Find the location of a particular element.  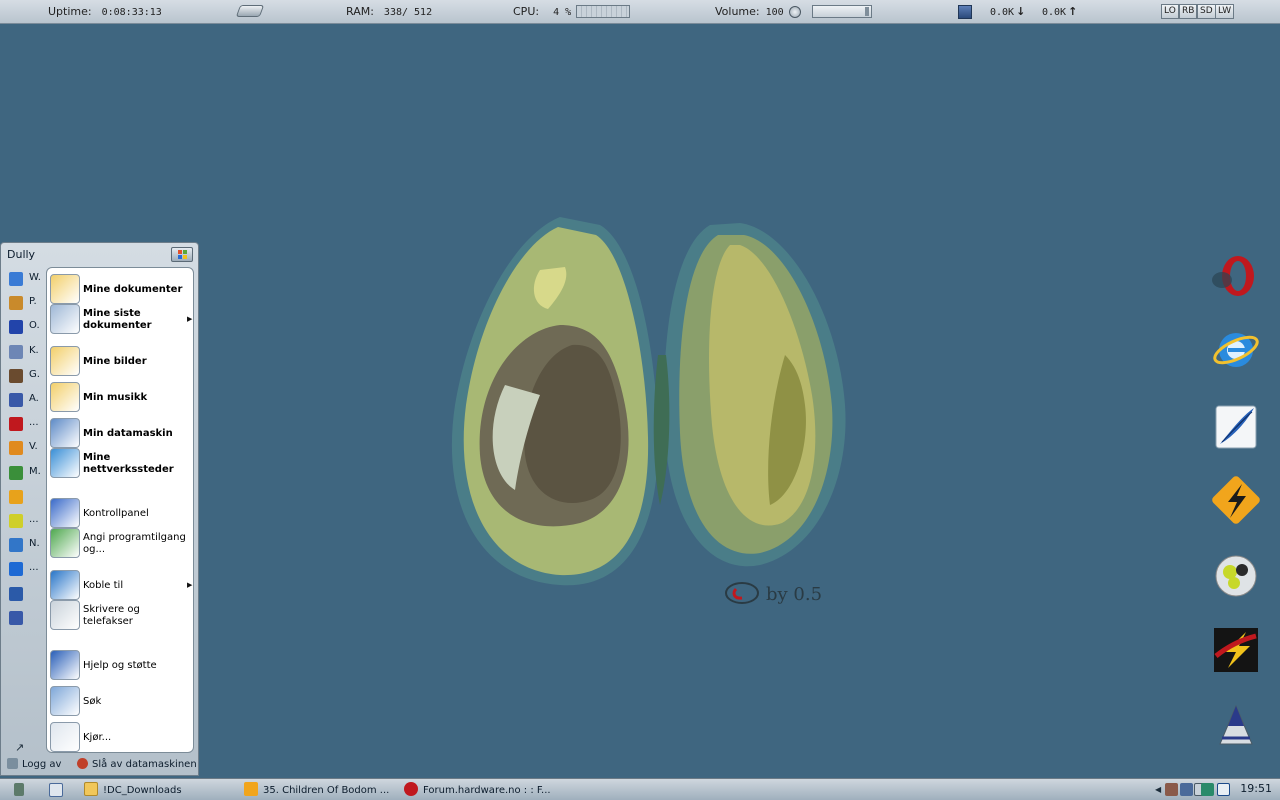

internet-explorer-icon is located at coordinates (1236, 350).